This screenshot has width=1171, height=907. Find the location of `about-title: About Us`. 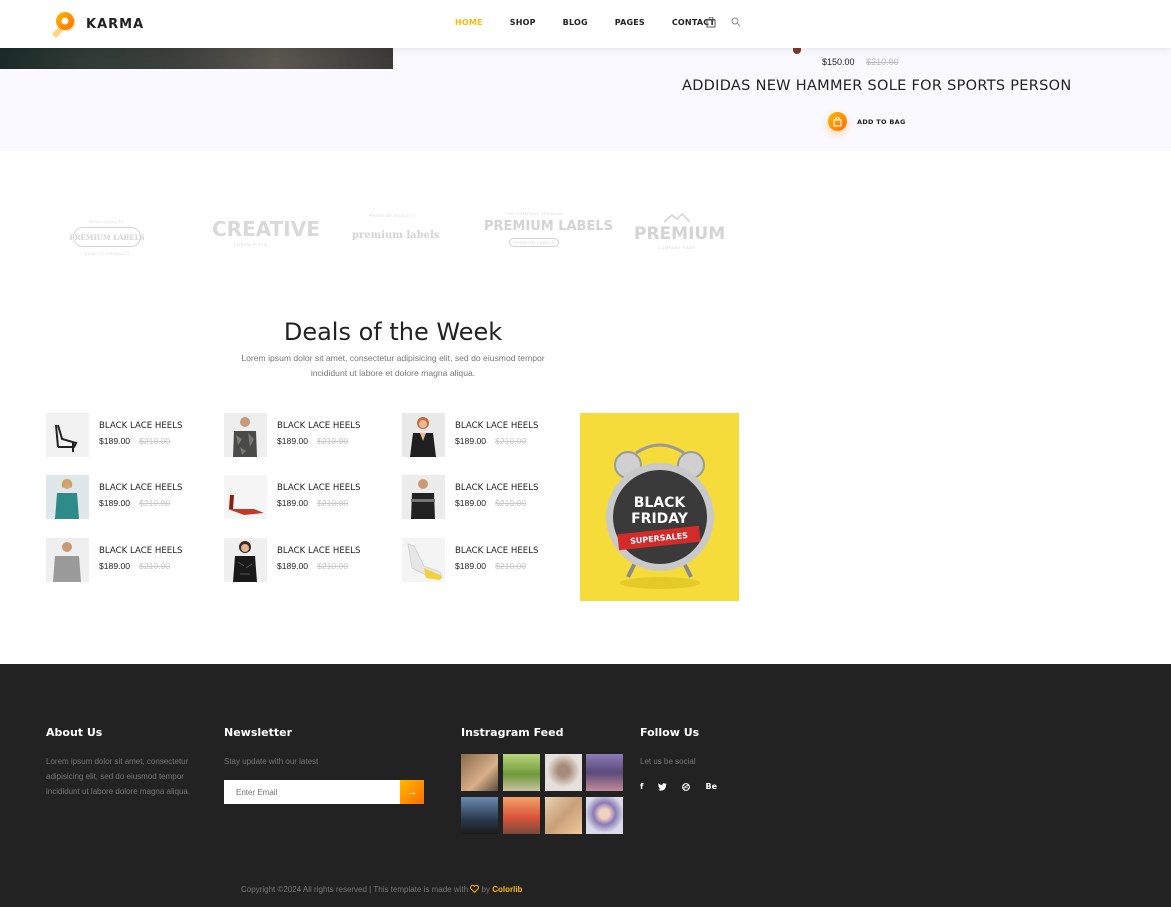

about-title: About Us is located at coordinates (74, 732).